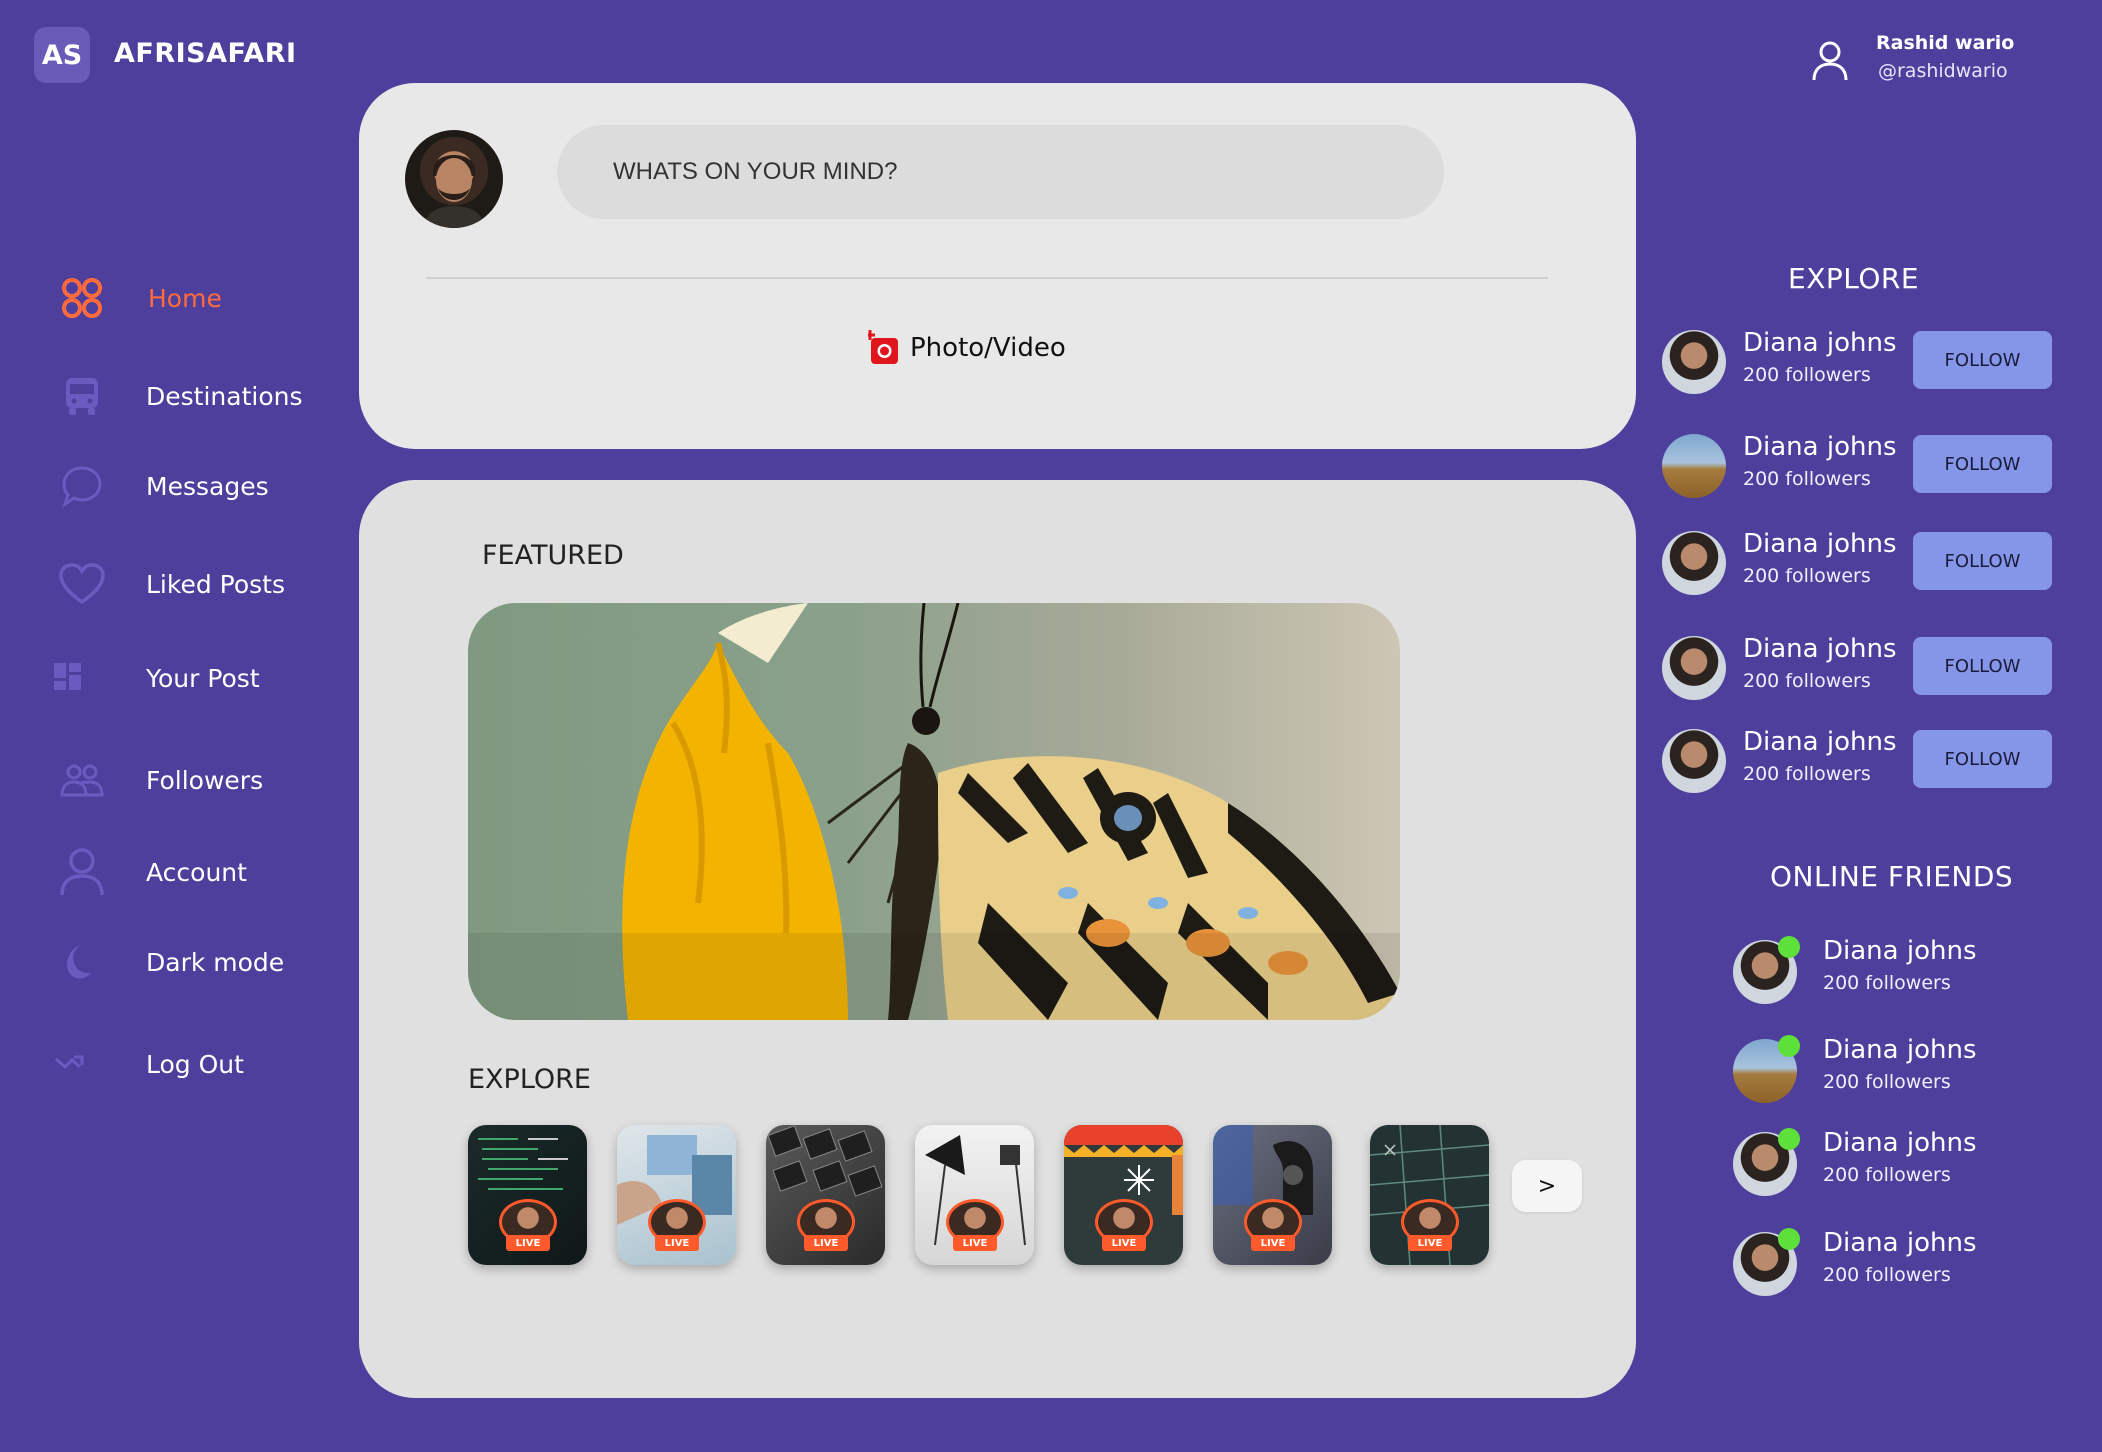 This screenshot has height=1452, width=2102. Describe the element at coordinates (454, 191) in the screenshot. I see `avatar-portrait` at that location.